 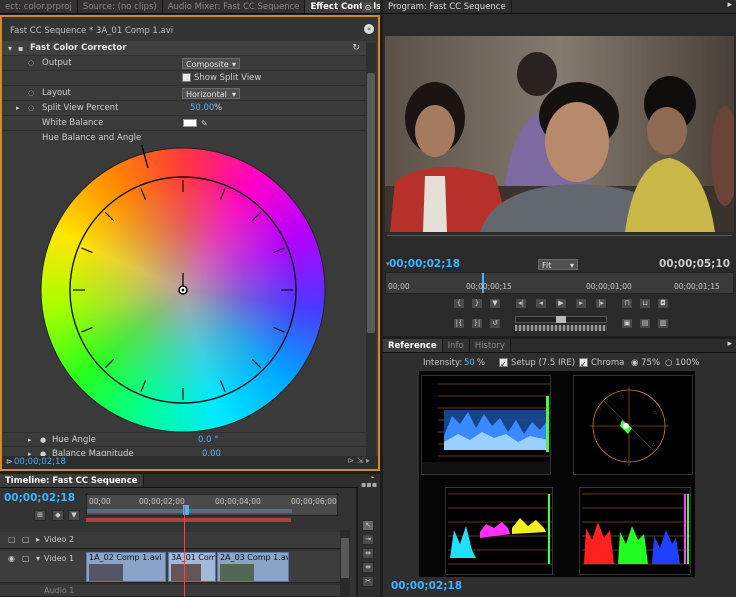 What do you see at coordinates (21, 48) in the screenshot?
I see `fx-icon: ▪` at bounding box center [21, 48].